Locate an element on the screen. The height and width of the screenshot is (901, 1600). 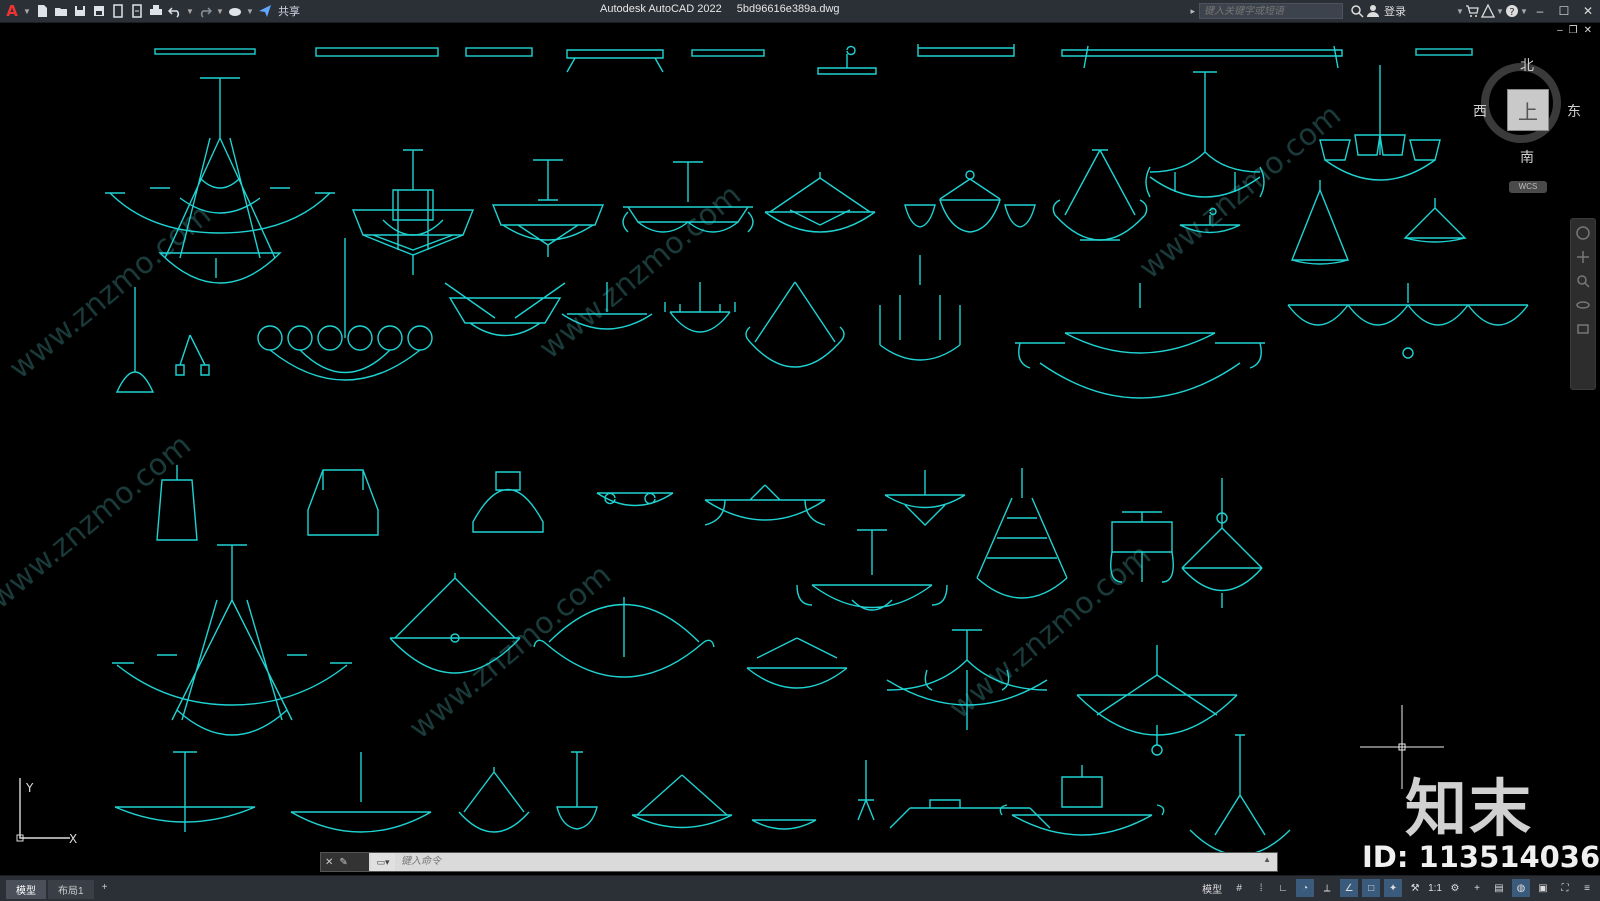
search-input is located at coordinates (1271, 11).